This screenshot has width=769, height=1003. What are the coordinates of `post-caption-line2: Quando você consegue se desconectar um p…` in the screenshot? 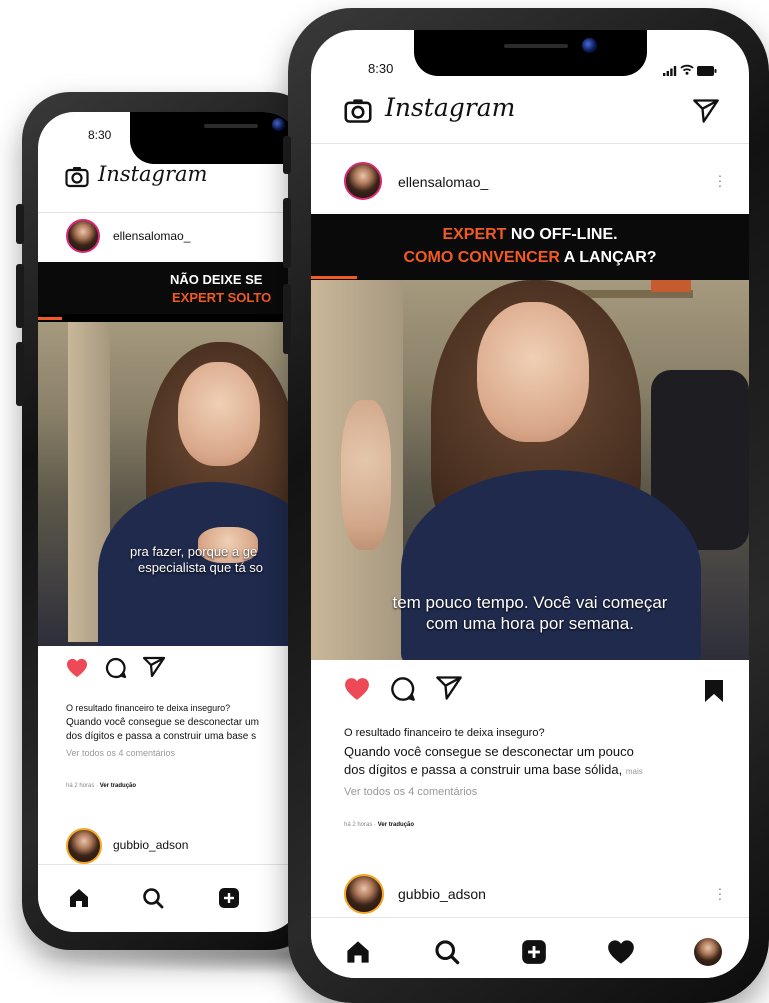 It's located at (489, 751).